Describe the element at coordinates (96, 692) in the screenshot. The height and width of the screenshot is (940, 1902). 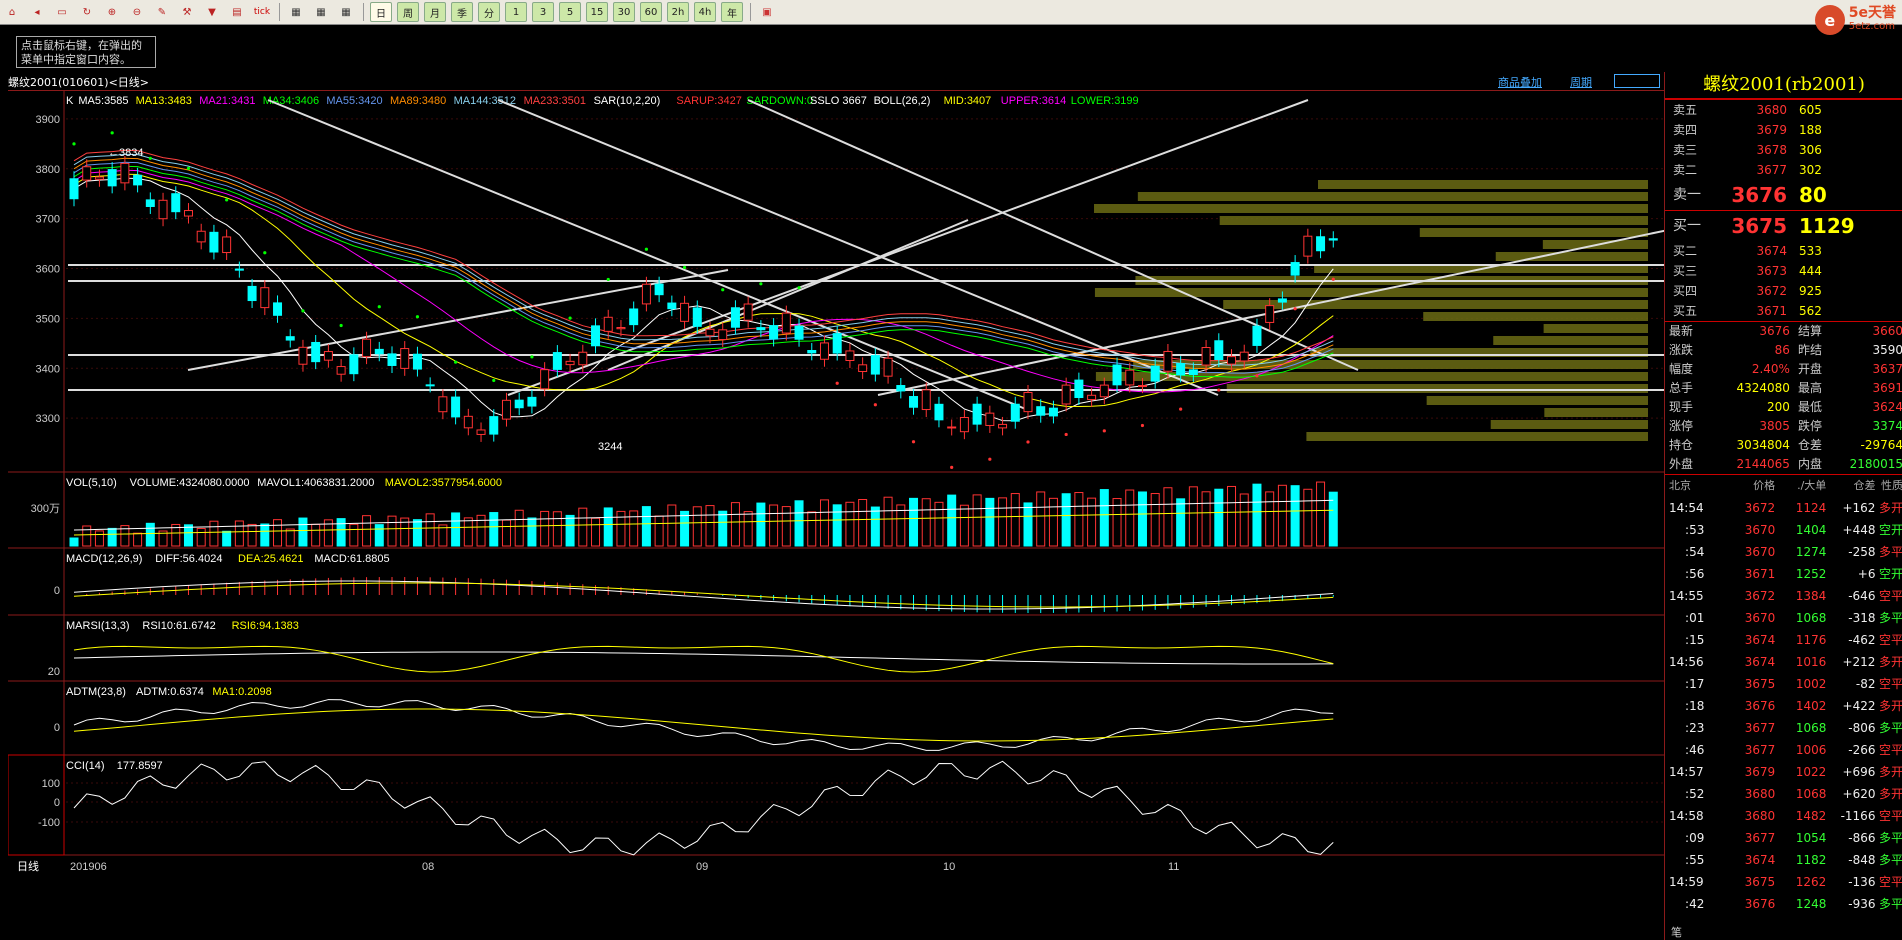
I see `adtm-indicator-label: ADTM(23,8)` at that location.